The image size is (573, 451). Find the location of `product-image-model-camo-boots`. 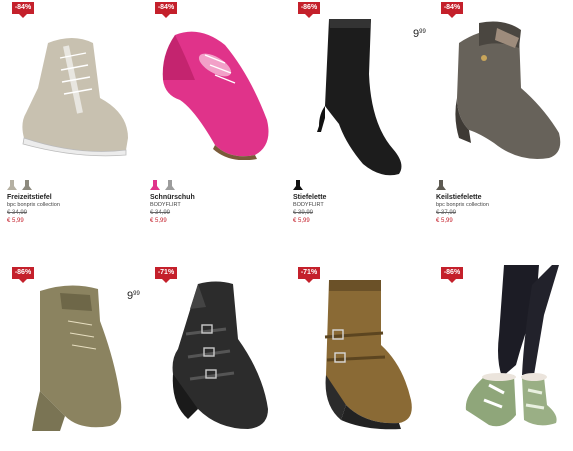

product-image-model-camo-boots is located at coordinates (508, 355).